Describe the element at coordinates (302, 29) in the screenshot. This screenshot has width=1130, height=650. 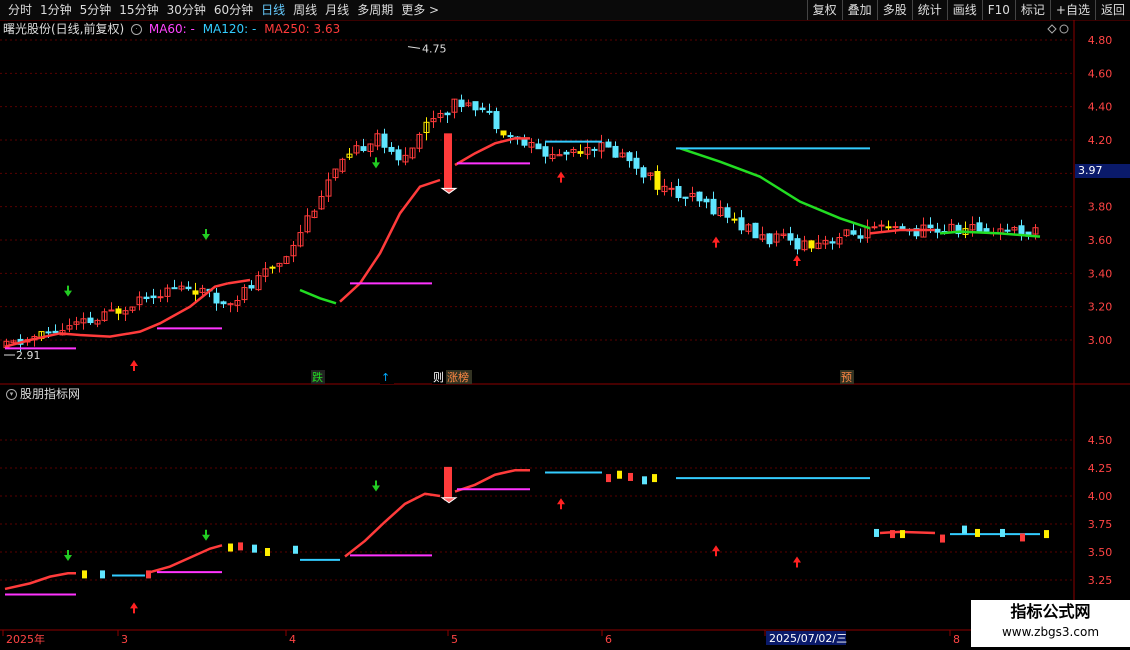
I see `ma250-label: MA250: 3.63` at that location.